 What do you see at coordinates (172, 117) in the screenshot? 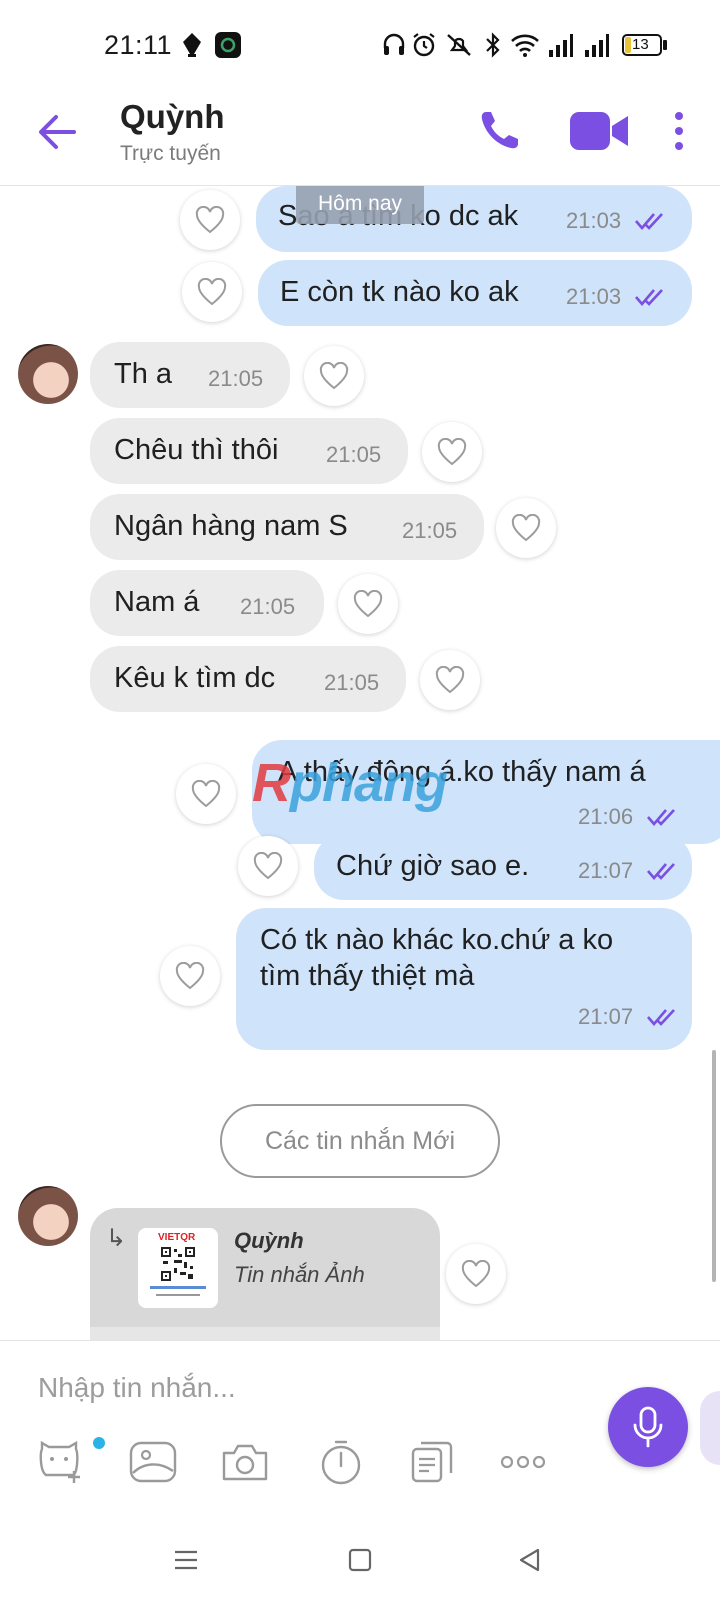
I see `contact-name: Quỳnh` at bounding box center [172, 117].